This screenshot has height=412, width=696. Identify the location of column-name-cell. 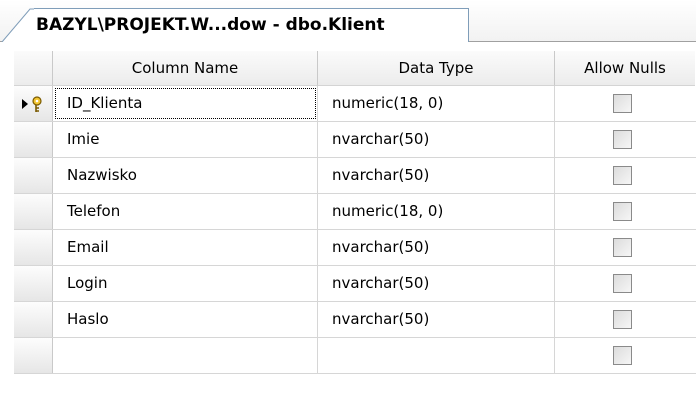
(185, 355).